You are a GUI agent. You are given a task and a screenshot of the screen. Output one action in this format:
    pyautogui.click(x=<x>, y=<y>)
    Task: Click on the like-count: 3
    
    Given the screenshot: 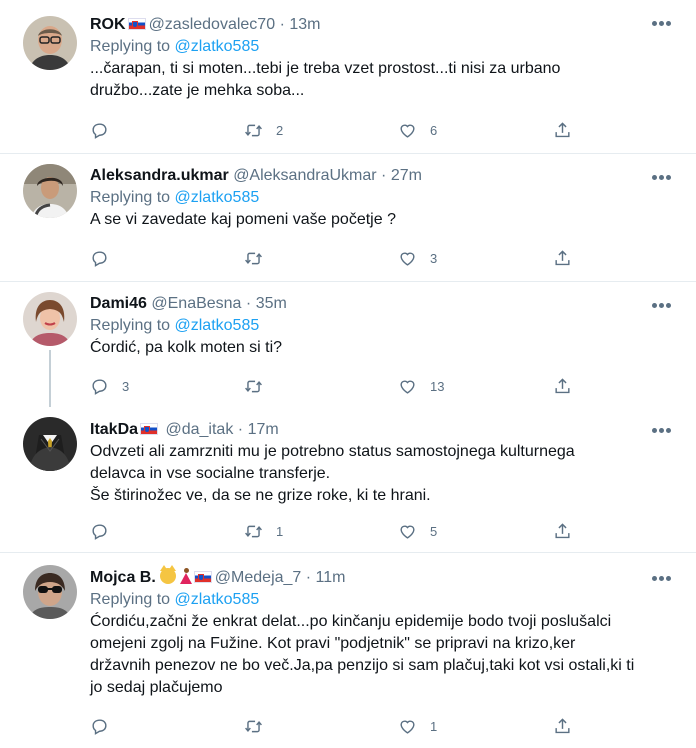 What is the action you would take?
    pyautogui.click(x=434, y=258)
    